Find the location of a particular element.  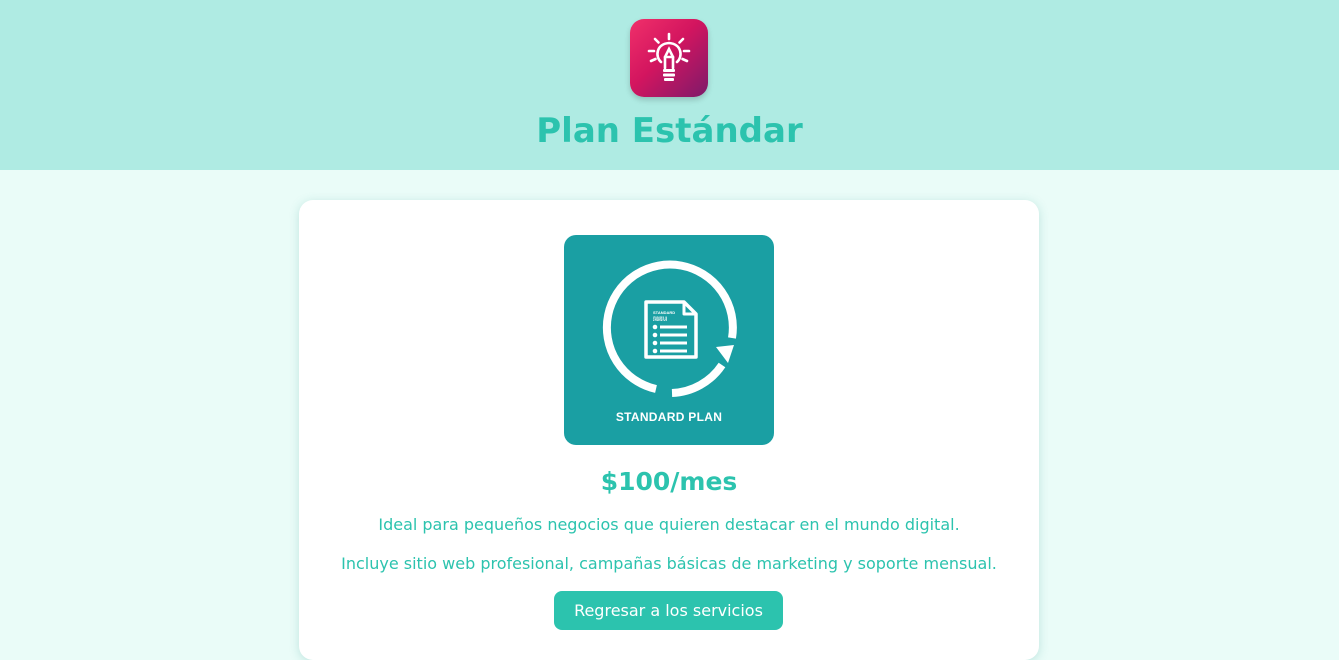

plan-image-caption: STANDARD PLAN is located at coordinates (669, 417).